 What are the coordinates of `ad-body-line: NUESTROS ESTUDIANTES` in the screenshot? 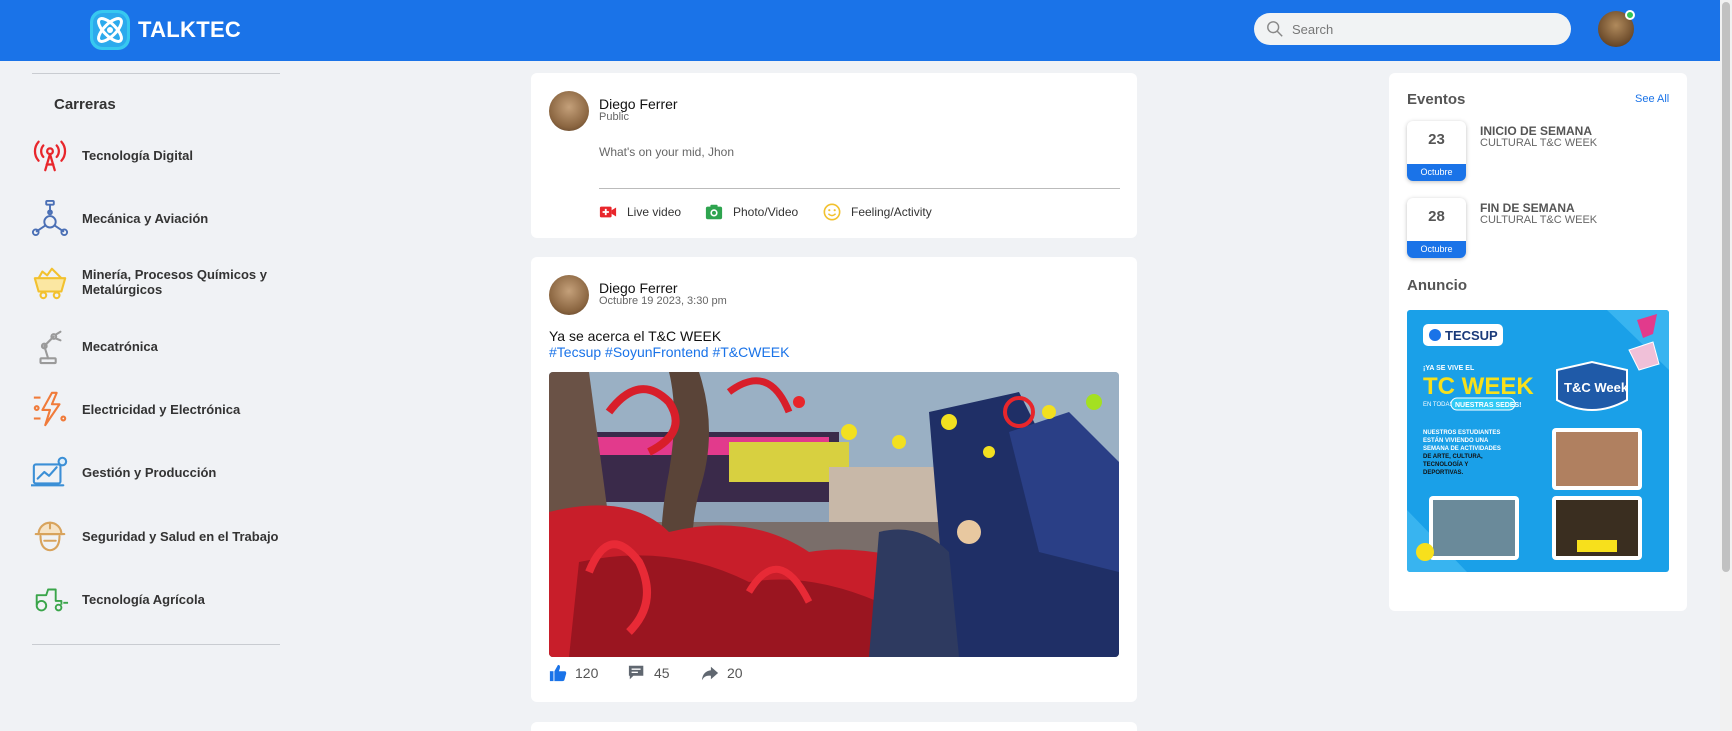 It's located at (1461, 433).